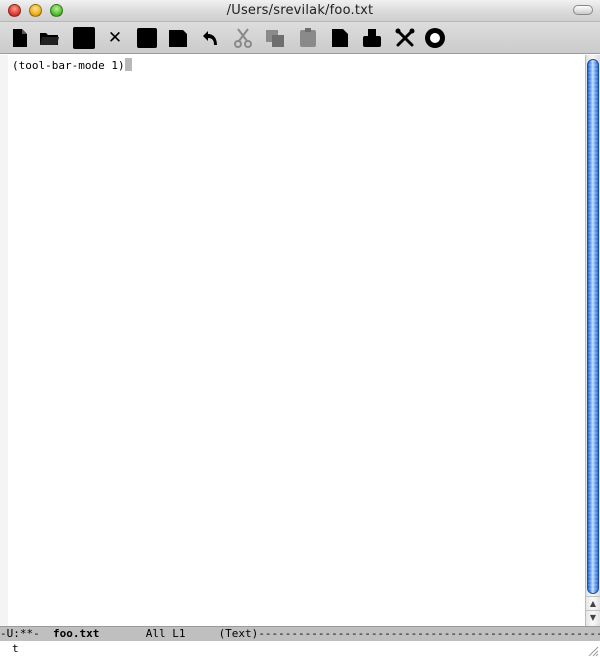  I want to click on copy-icon, so click(275, 38).